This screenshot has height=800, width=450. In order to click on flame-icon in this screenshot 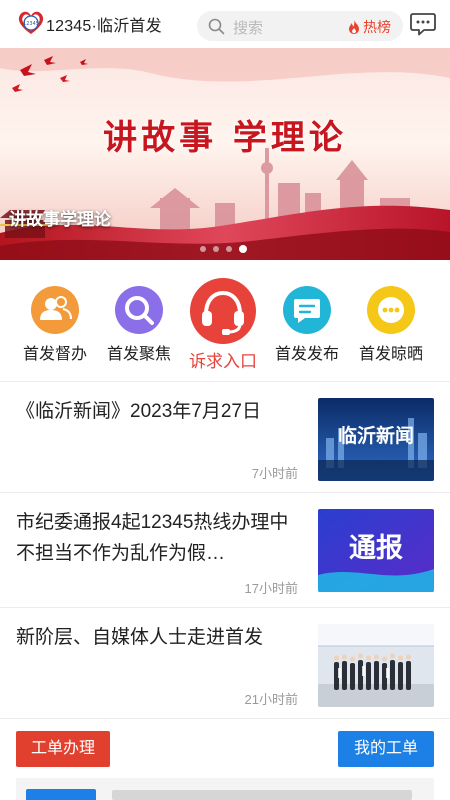, I will do `click(354, 27)`.